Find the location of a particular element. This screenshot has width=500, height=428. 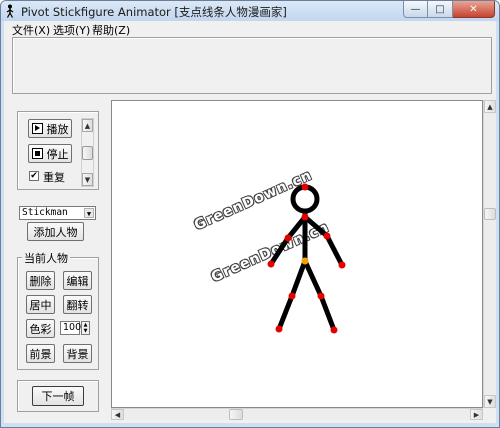

speed-slider: ▲ ▼ is located at coordinates (87, 152).